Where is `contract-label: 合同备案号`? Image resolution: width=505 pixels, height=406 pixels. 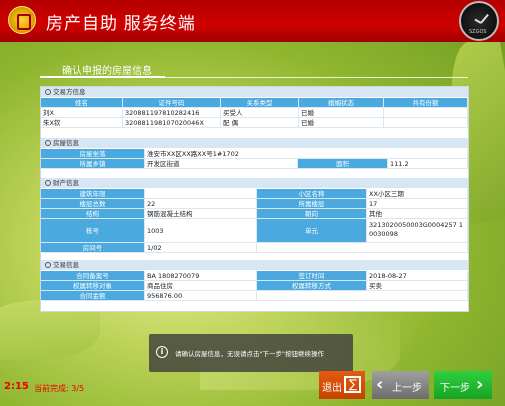
contract-label: 合同备案号 is located at coordinates (93, 276).